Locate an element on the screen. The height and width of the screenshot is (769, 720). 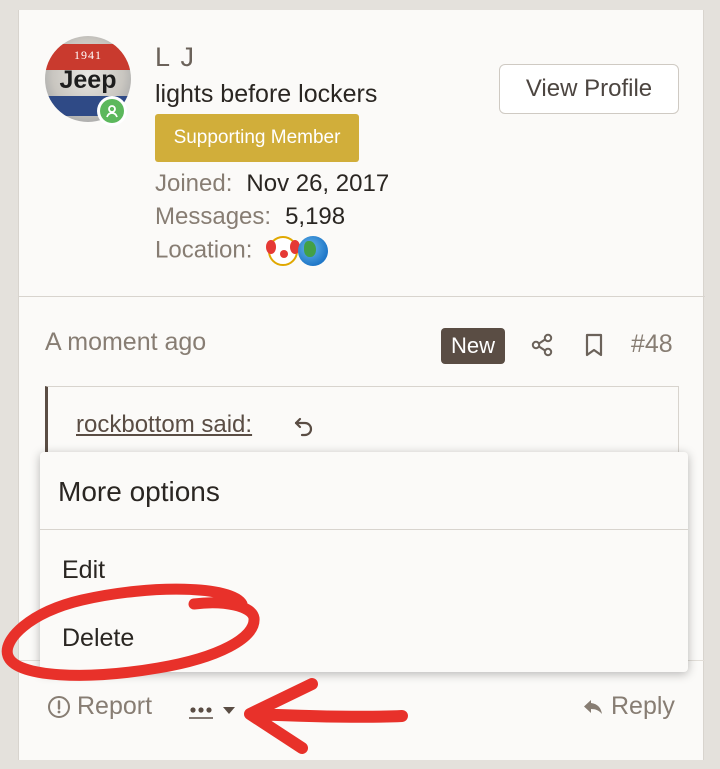
menu-item-edit-label: Edit is located at coordinates (84, 570).